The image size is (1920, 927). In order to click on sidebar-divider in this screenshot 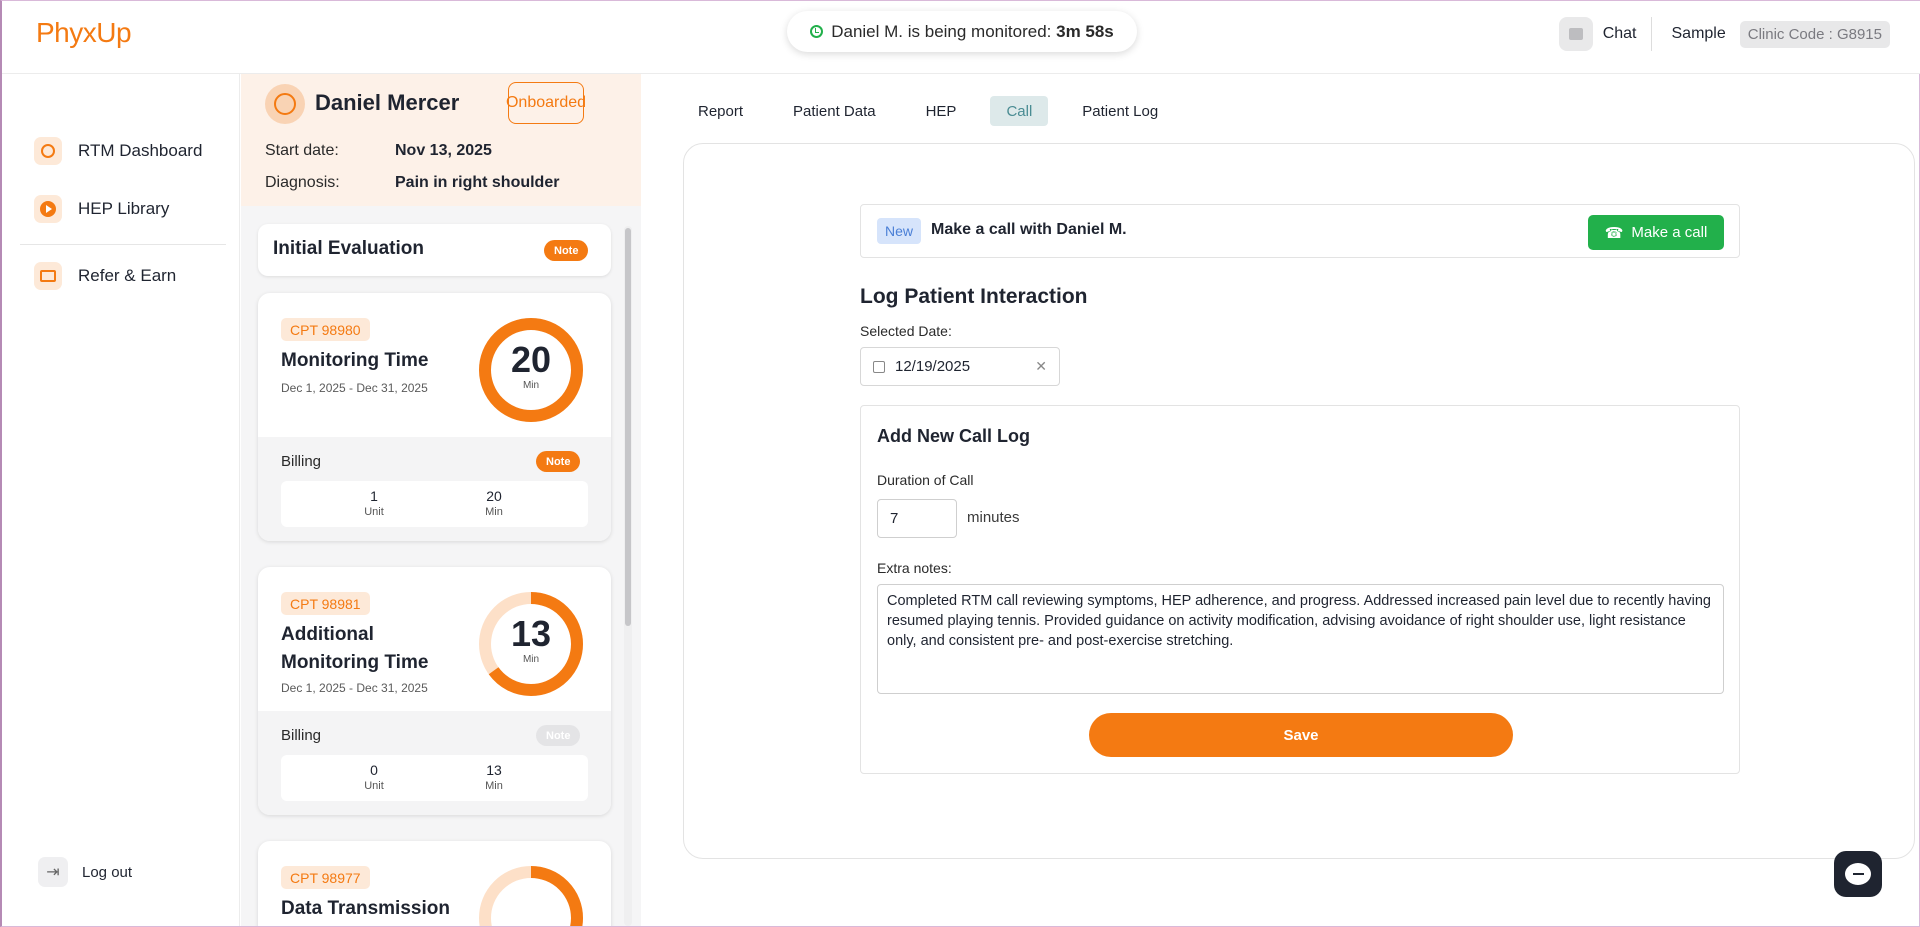, I will do `click(123, 244)`.